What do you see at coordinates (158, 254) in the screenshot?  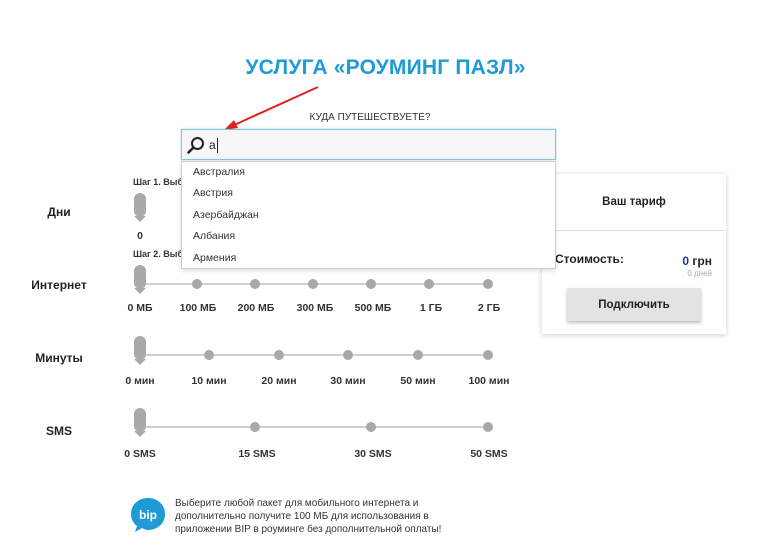 I see `step-2-label: Шаг 2. Выб` at bounding box center [158, 254].